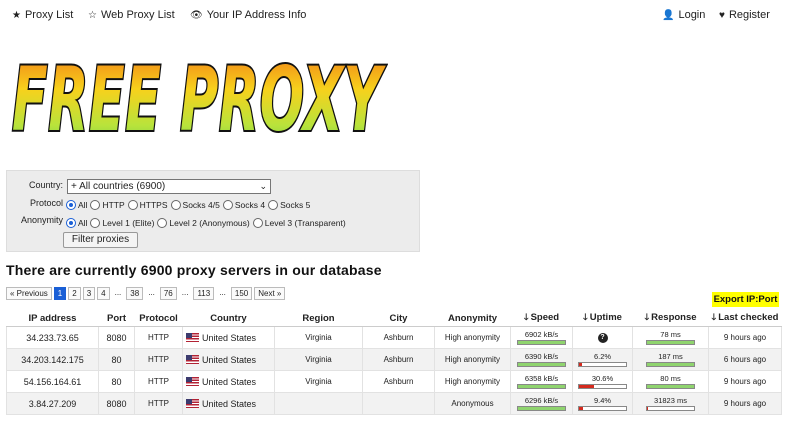  I want to click on protocol-radio-socks4: Socks 4, so click(243, 205).